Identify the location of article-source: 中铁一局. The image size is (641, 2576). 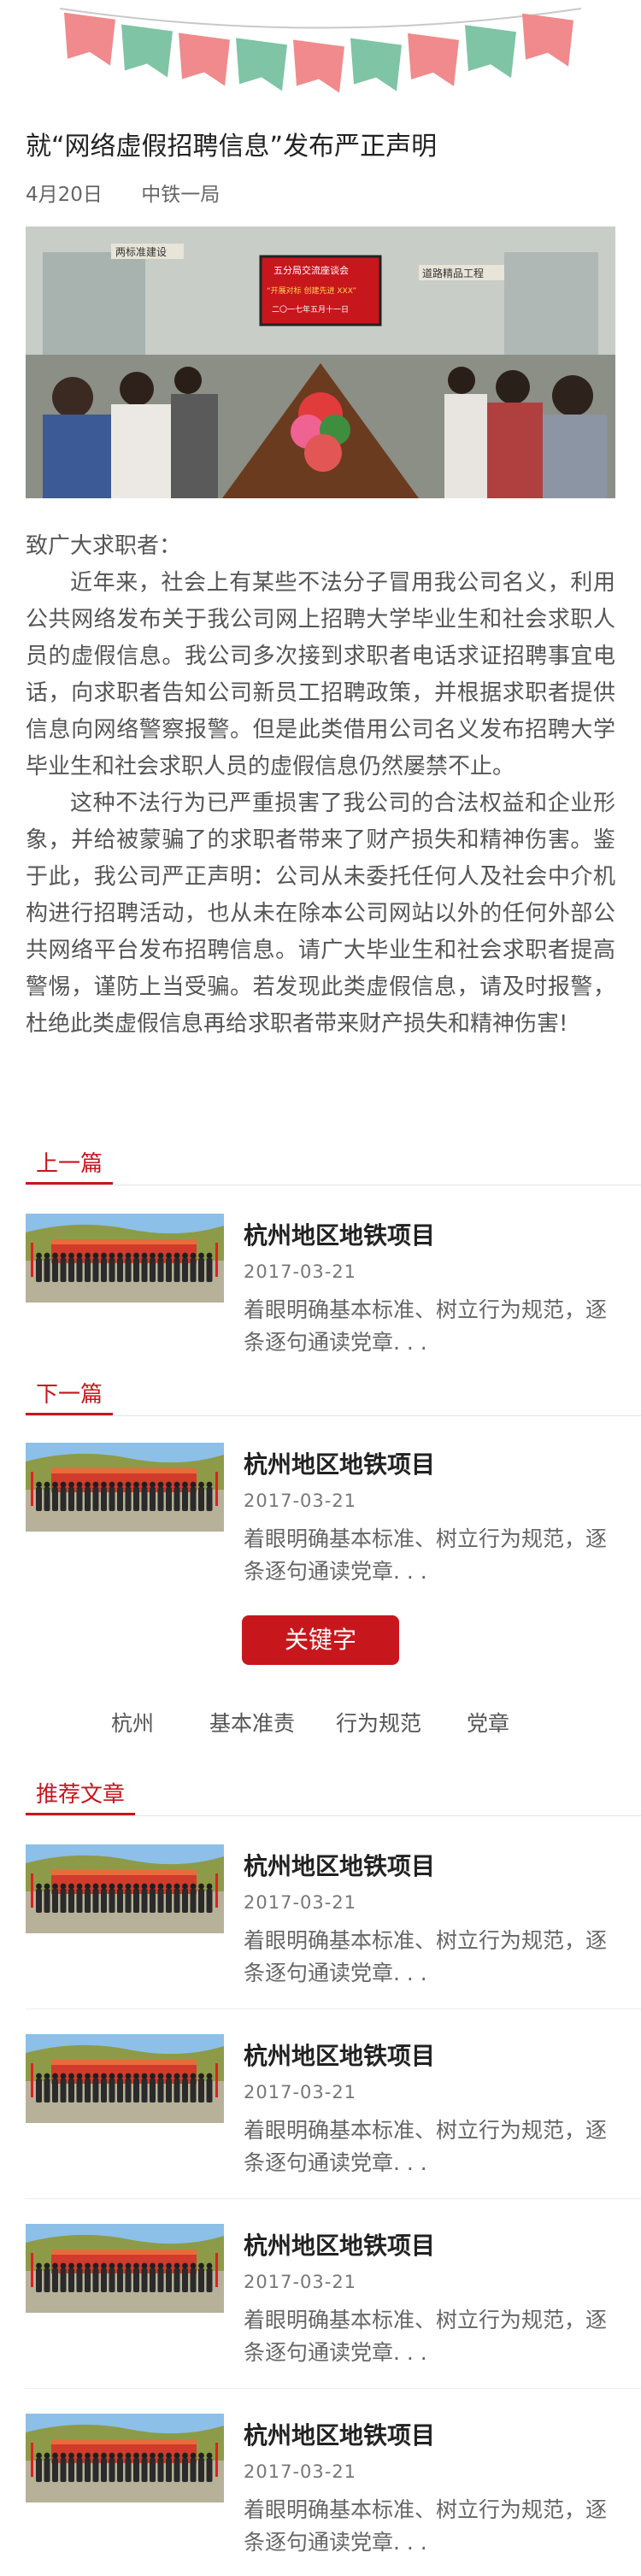
(181, 195).